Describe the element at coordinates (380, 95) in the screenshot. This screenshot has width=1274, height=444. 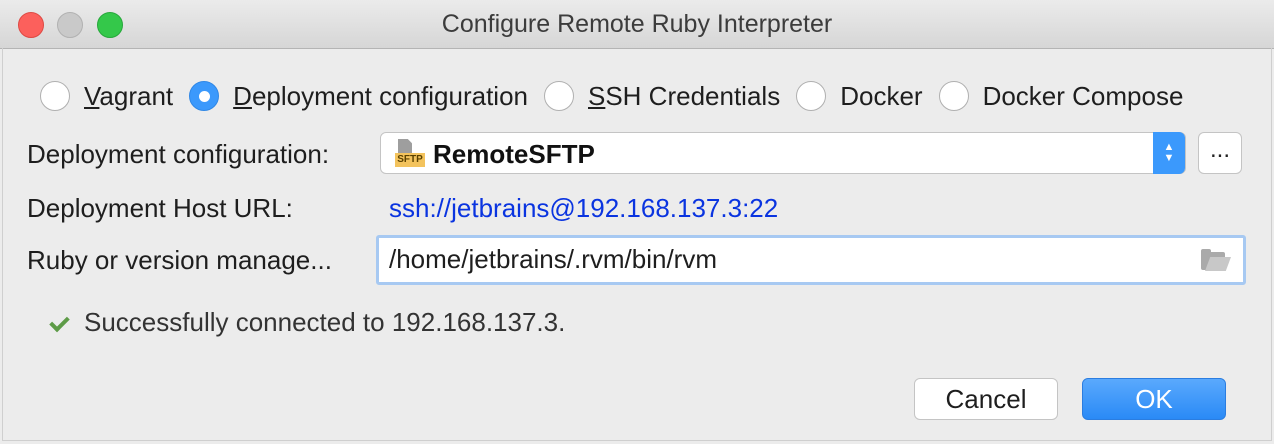
I see `radio-label: Deployment configuration` at that location.